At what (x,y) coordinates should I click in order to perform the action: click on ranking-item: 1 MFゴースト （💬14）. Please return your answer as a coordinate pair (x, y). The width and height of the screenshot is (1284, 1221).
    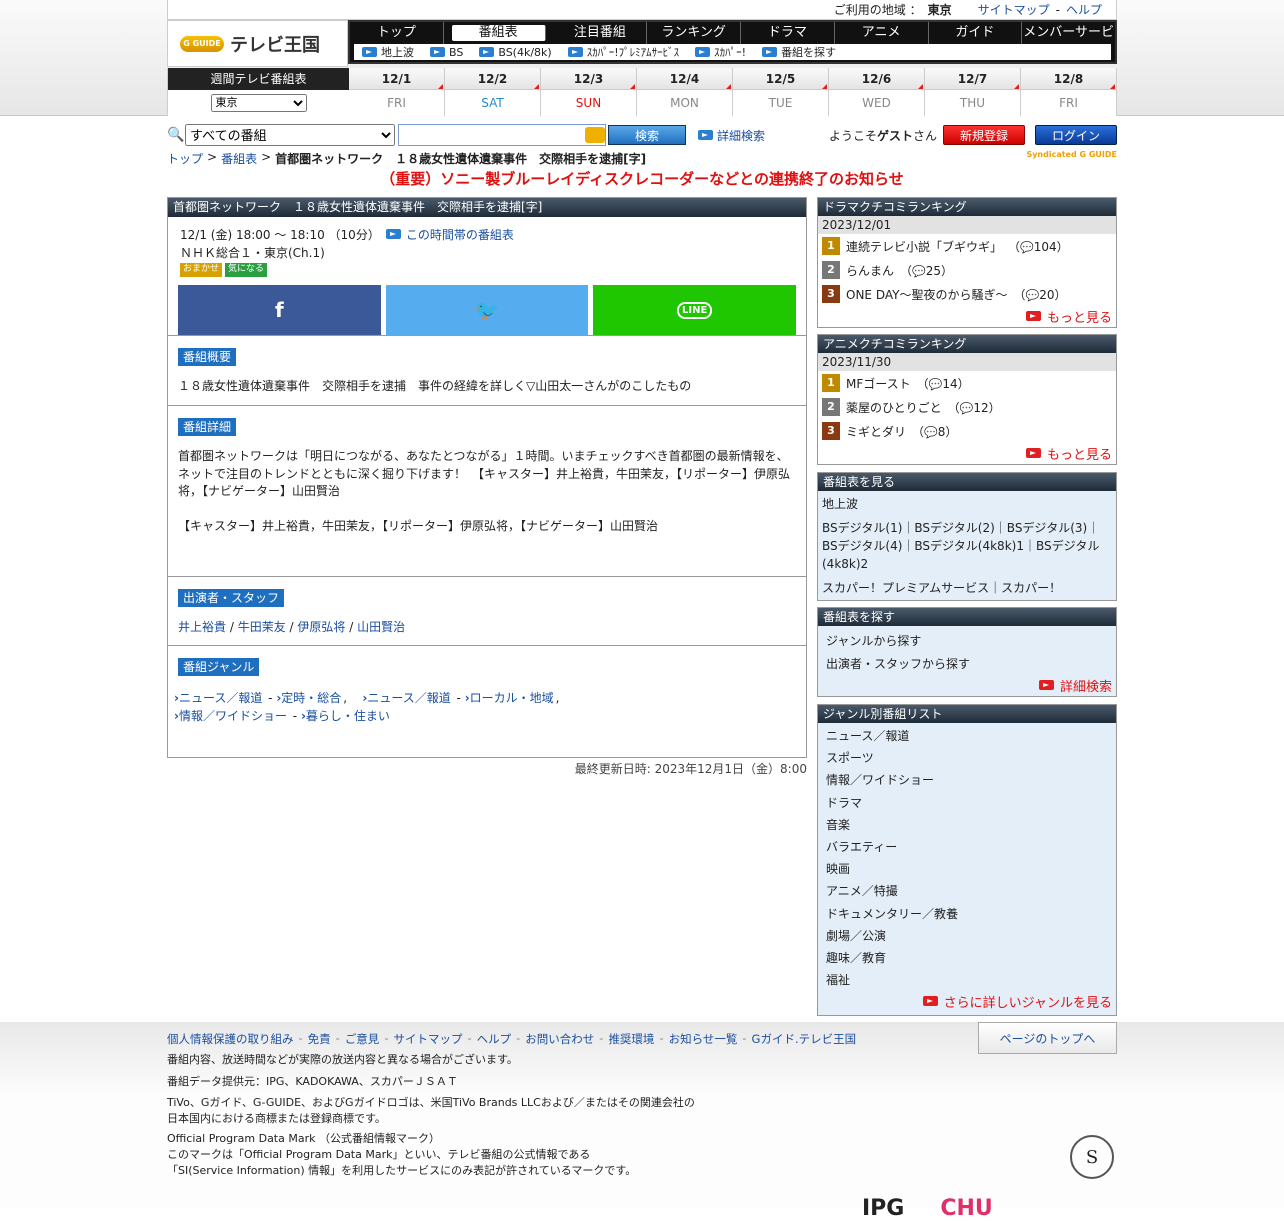
    Looking at the image, I should click on (967, 383).